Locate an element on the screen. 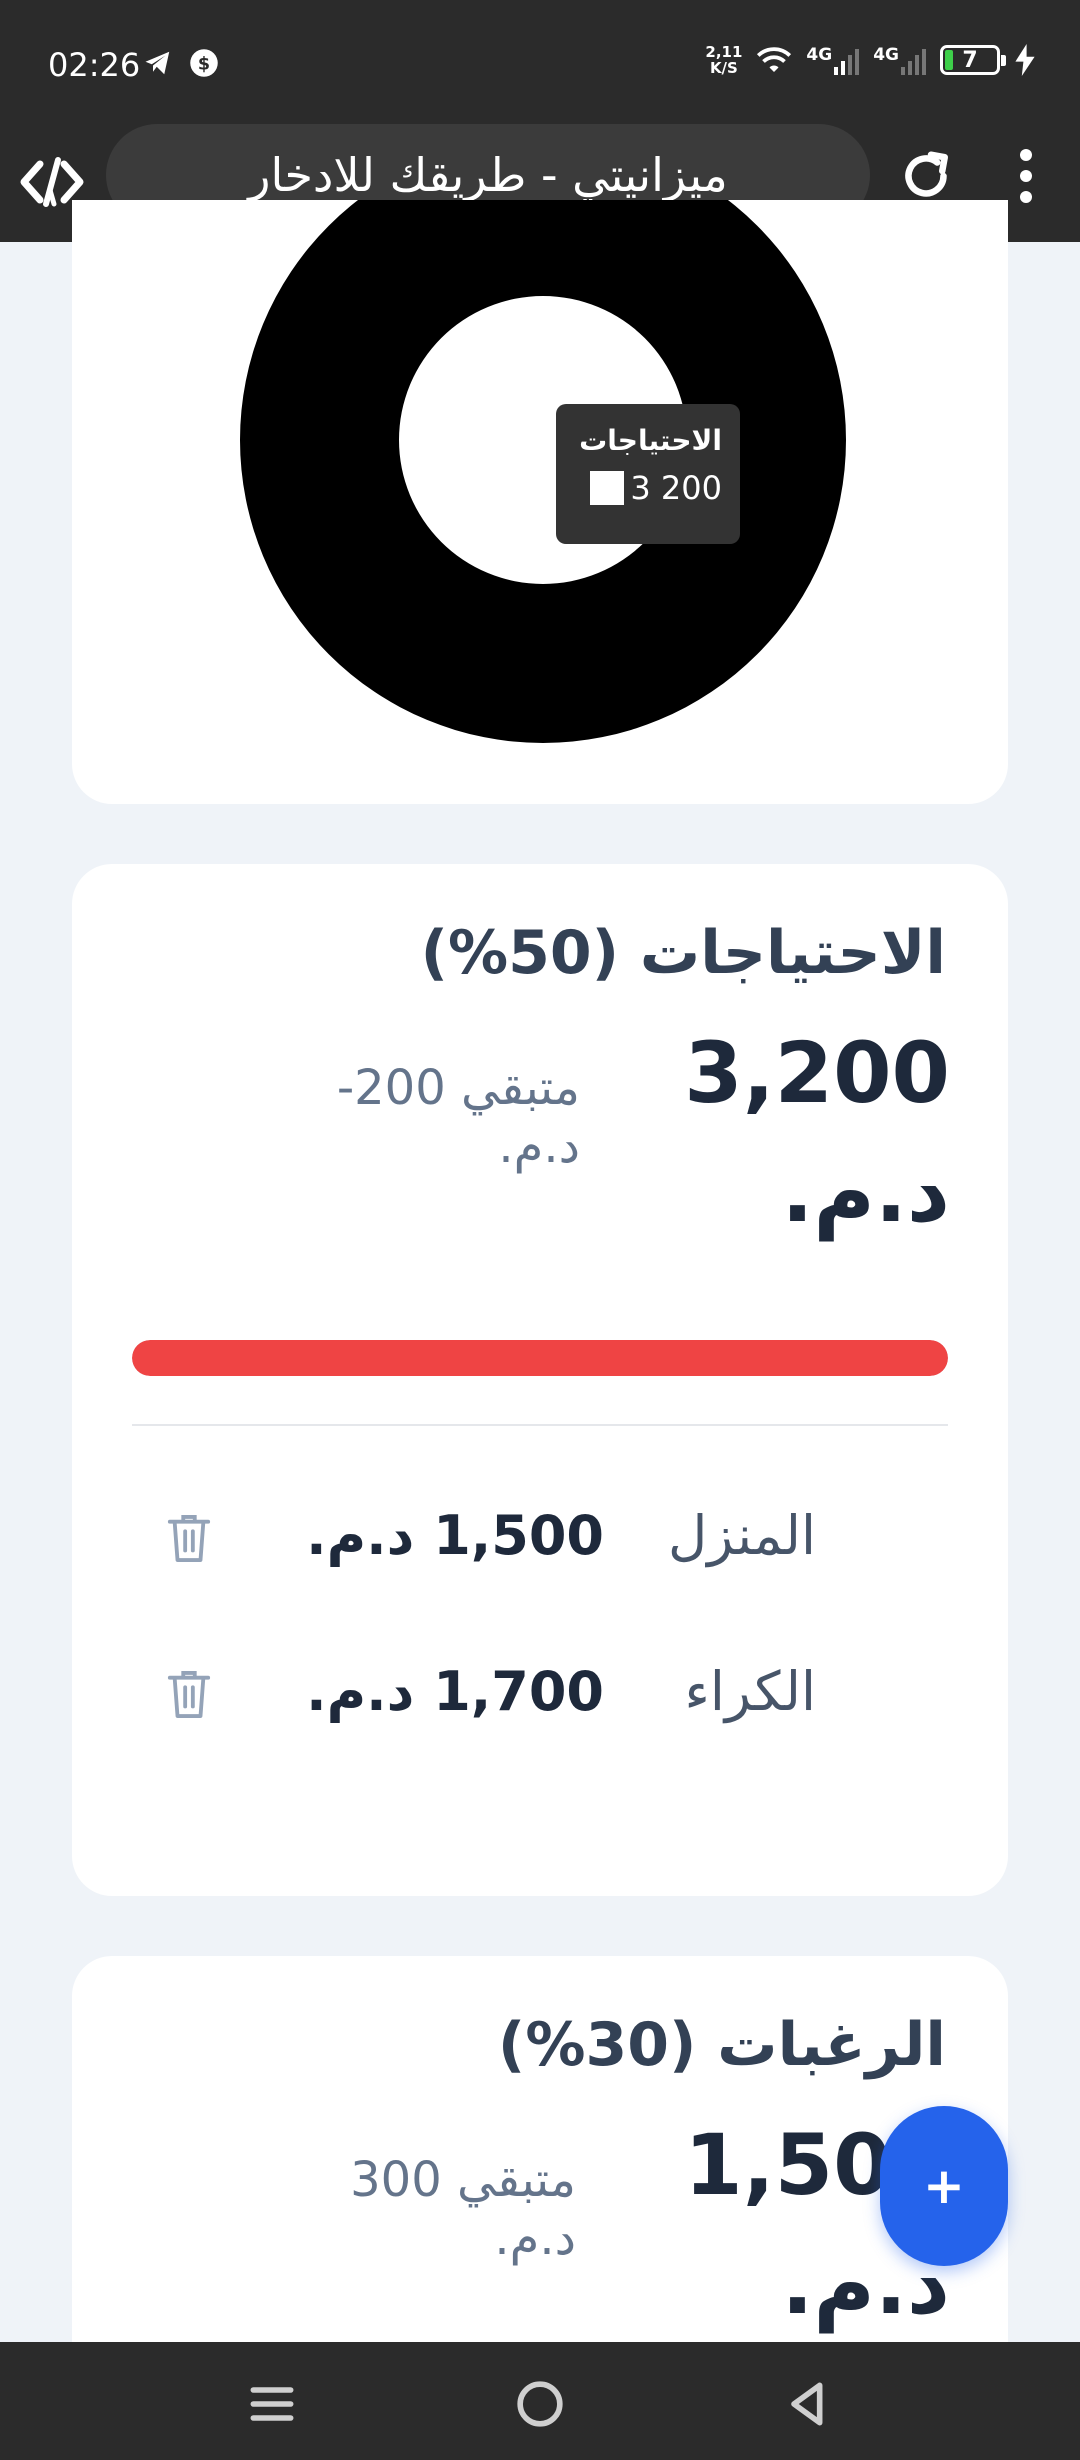 The image size is (1080, 2460). needs-total-amount: 3,200 د.م. is located at coordinates (817, 1133).